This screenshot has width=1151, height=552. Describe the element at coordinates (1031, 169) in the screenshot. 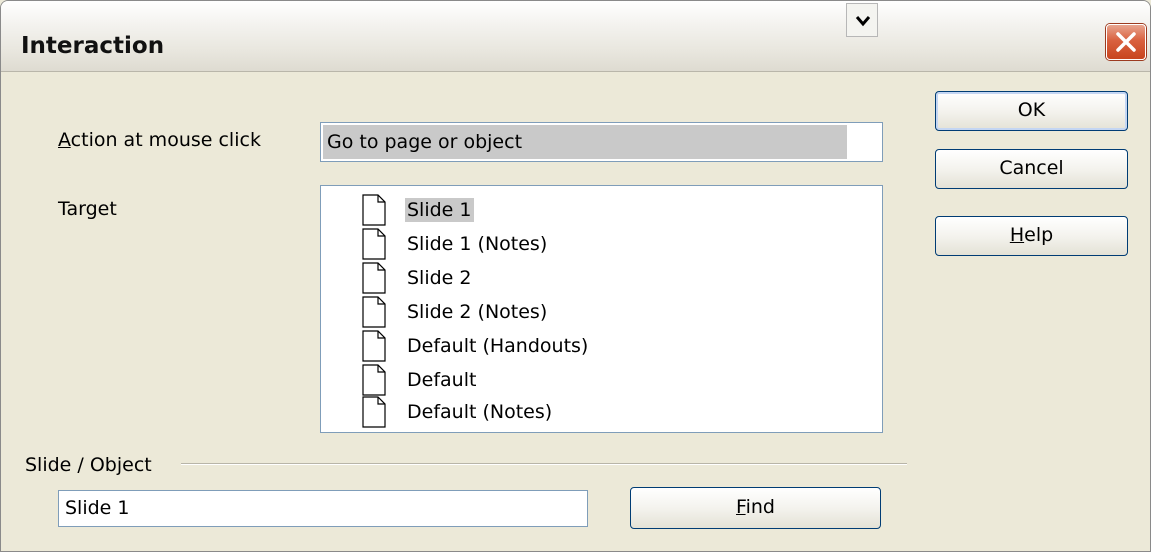

I see `cancel-button: Cancel` at that location.